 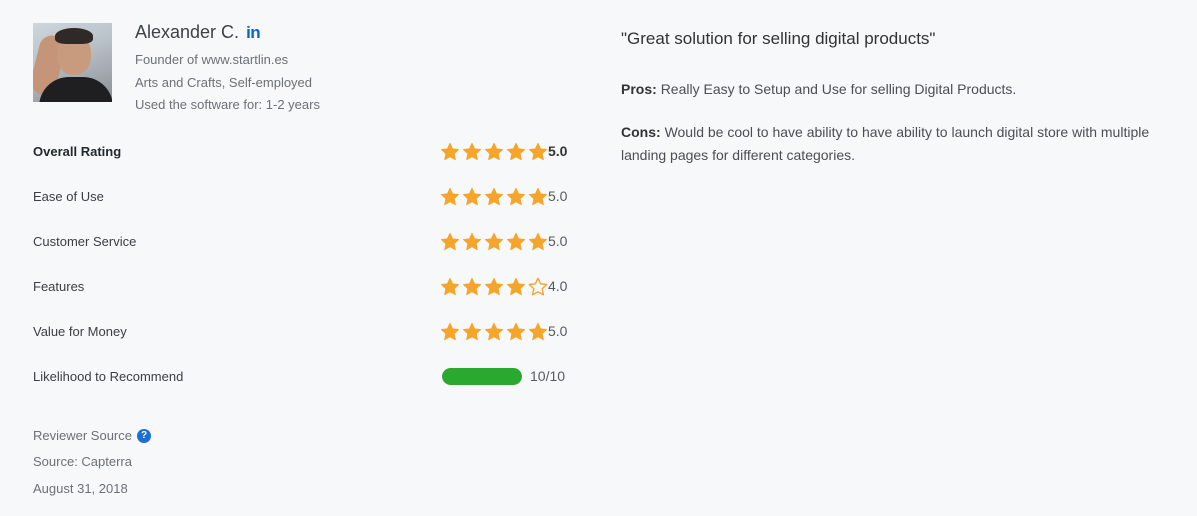 What do you see at coordinates (68, 196) in the screenshot?
I see `rating-label: Ease of Use` at bounding box center [68, 196].